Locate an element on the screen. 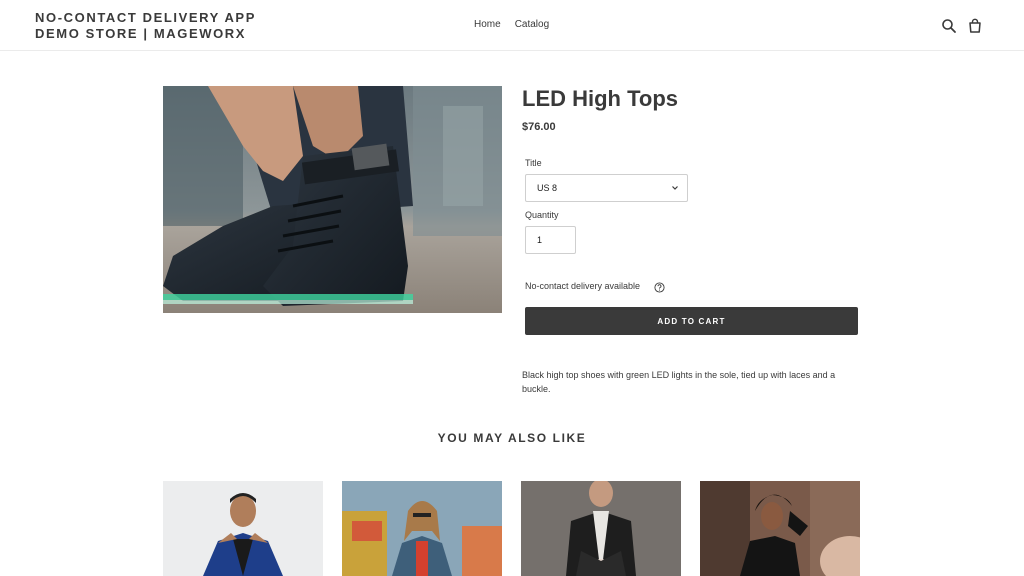  no-contact-delivery-note: No-contact delivery available is located at coordinates (583, 286).